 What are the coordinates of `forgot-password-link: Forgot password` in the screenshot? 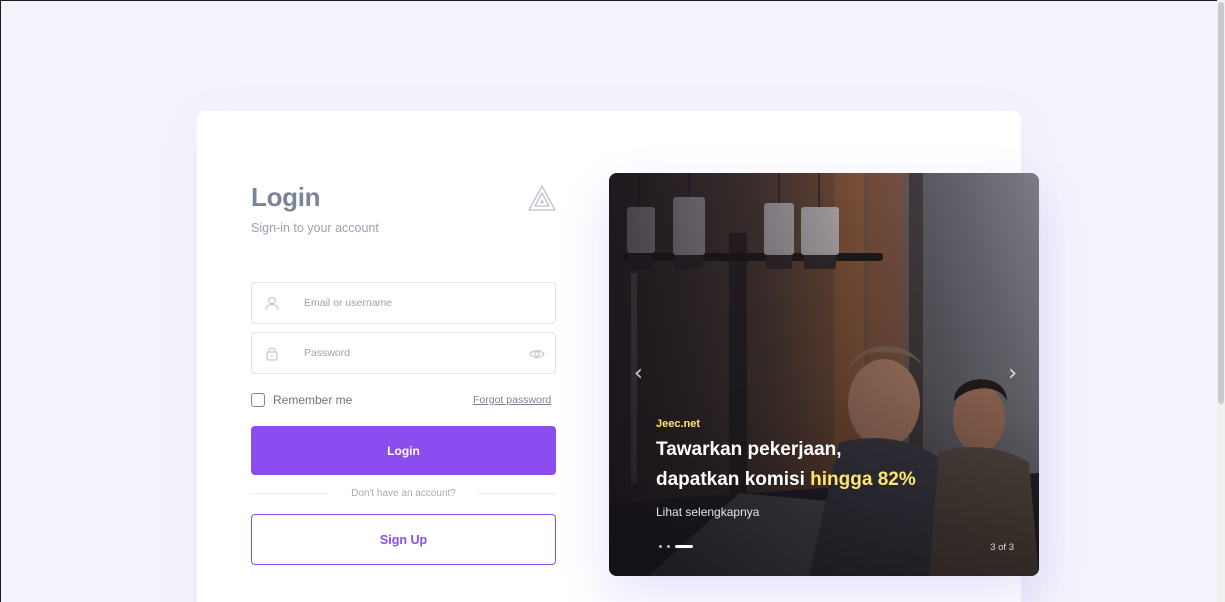 It's located at (512, 400).